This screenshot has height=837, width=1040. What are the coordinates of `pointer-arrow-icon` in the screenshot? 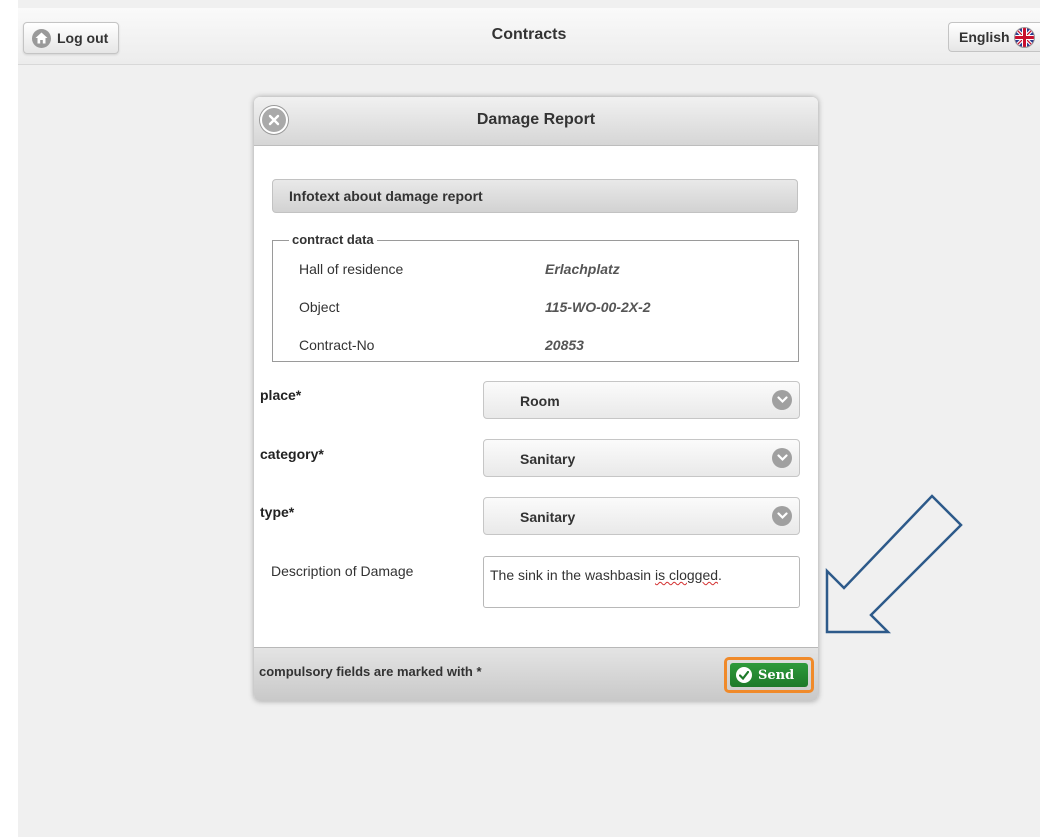 It's located at (894, 564).